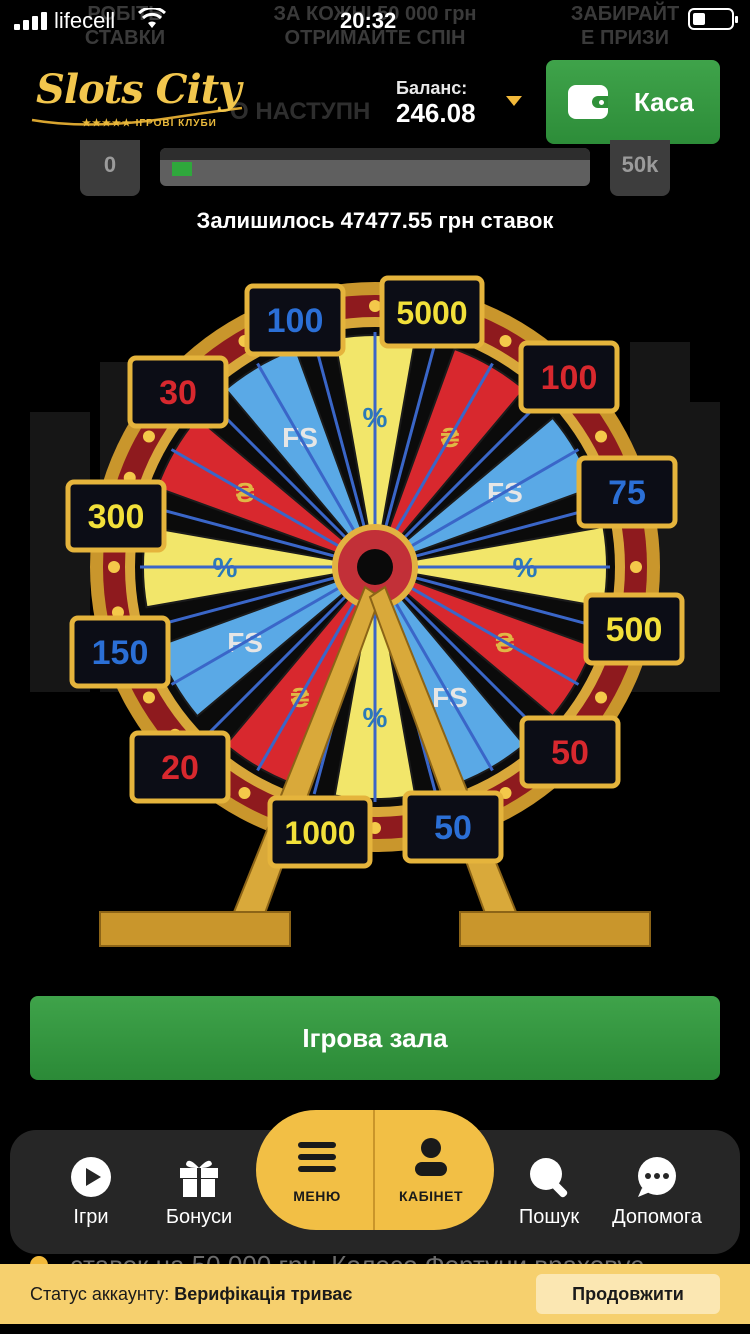  What do you see at coordinates (138, 89) in the screenshot?
I see `logo-text: Slots City` at bounding box center [138, 89].